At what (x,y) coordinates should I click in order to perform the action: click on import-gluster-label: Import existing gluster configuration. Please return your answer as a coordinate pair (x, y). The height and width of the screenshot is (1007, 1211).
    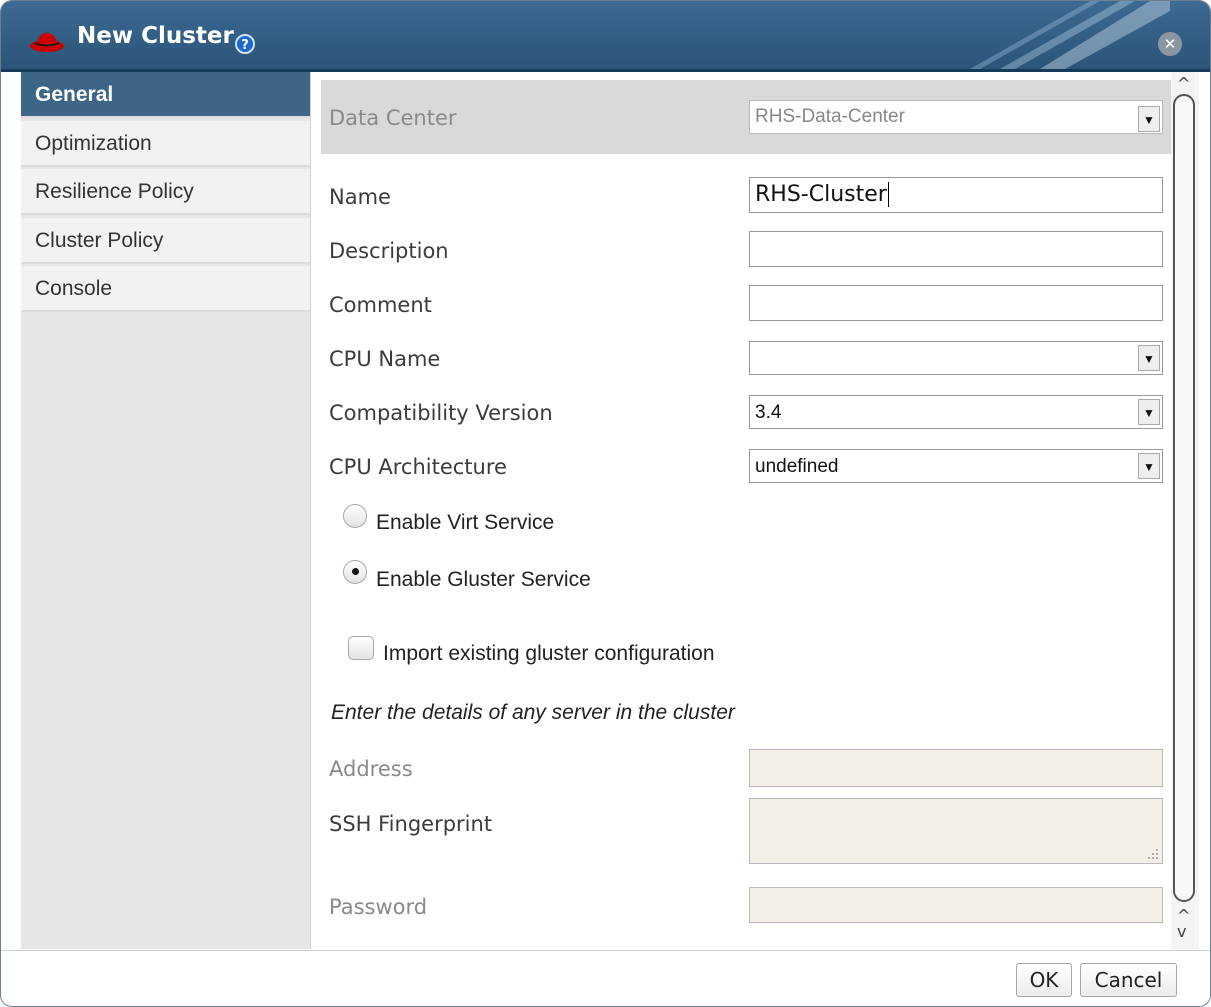
    Looking at the image, I should click on (549, 654).